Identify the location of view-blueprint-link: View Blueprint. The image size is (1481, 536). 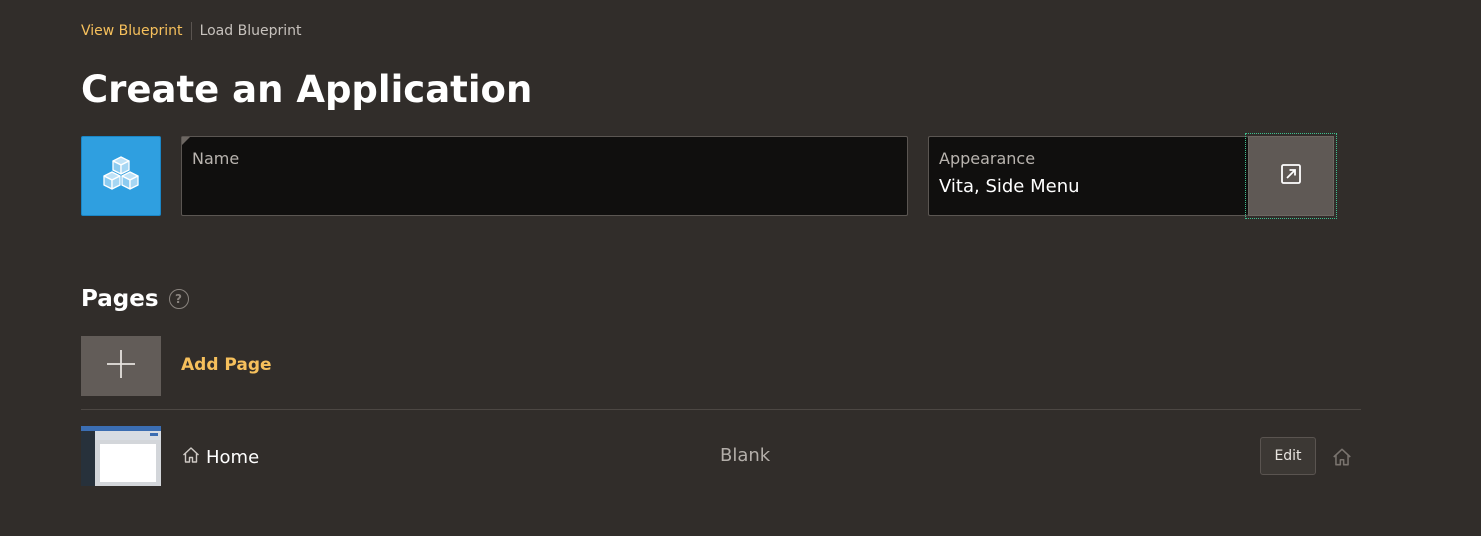
(132, 31).